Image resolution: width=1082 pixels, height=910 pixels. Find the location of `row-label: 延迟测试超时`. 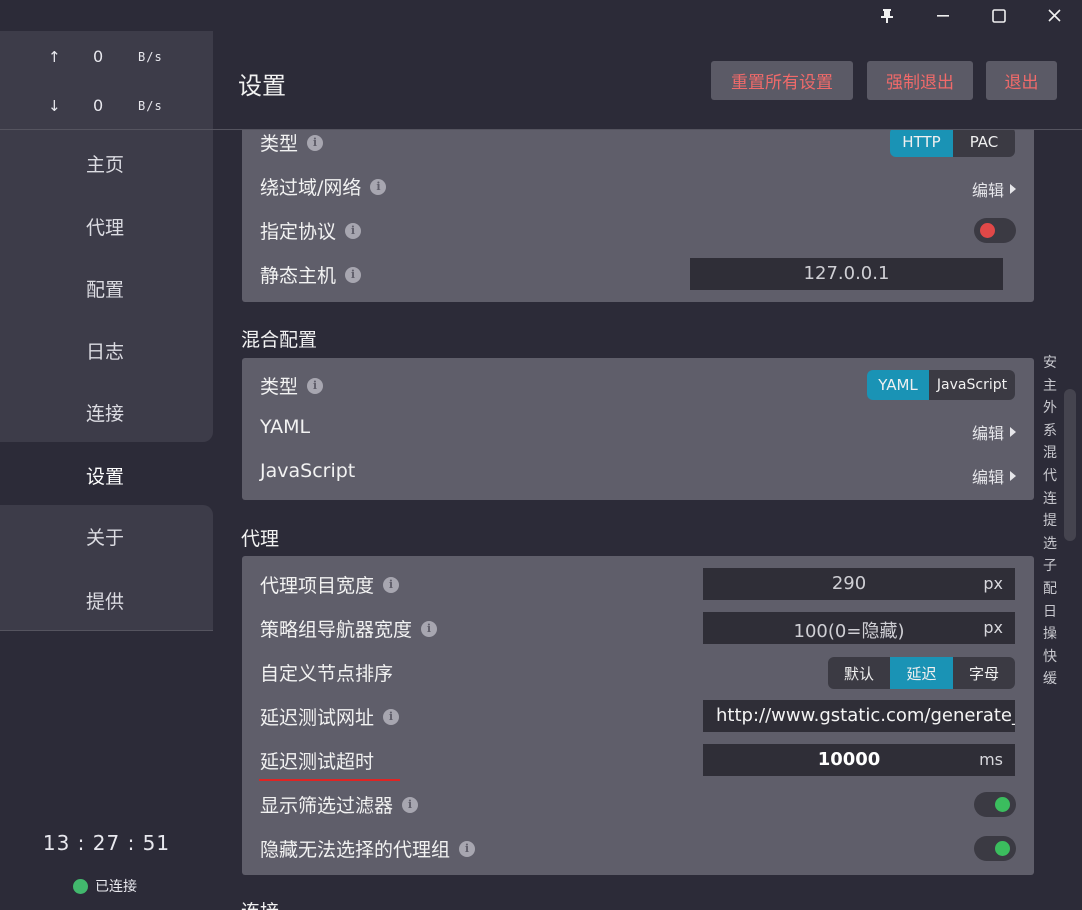

row-label: 延迟测试超时 is located at coordinates (317, 762).